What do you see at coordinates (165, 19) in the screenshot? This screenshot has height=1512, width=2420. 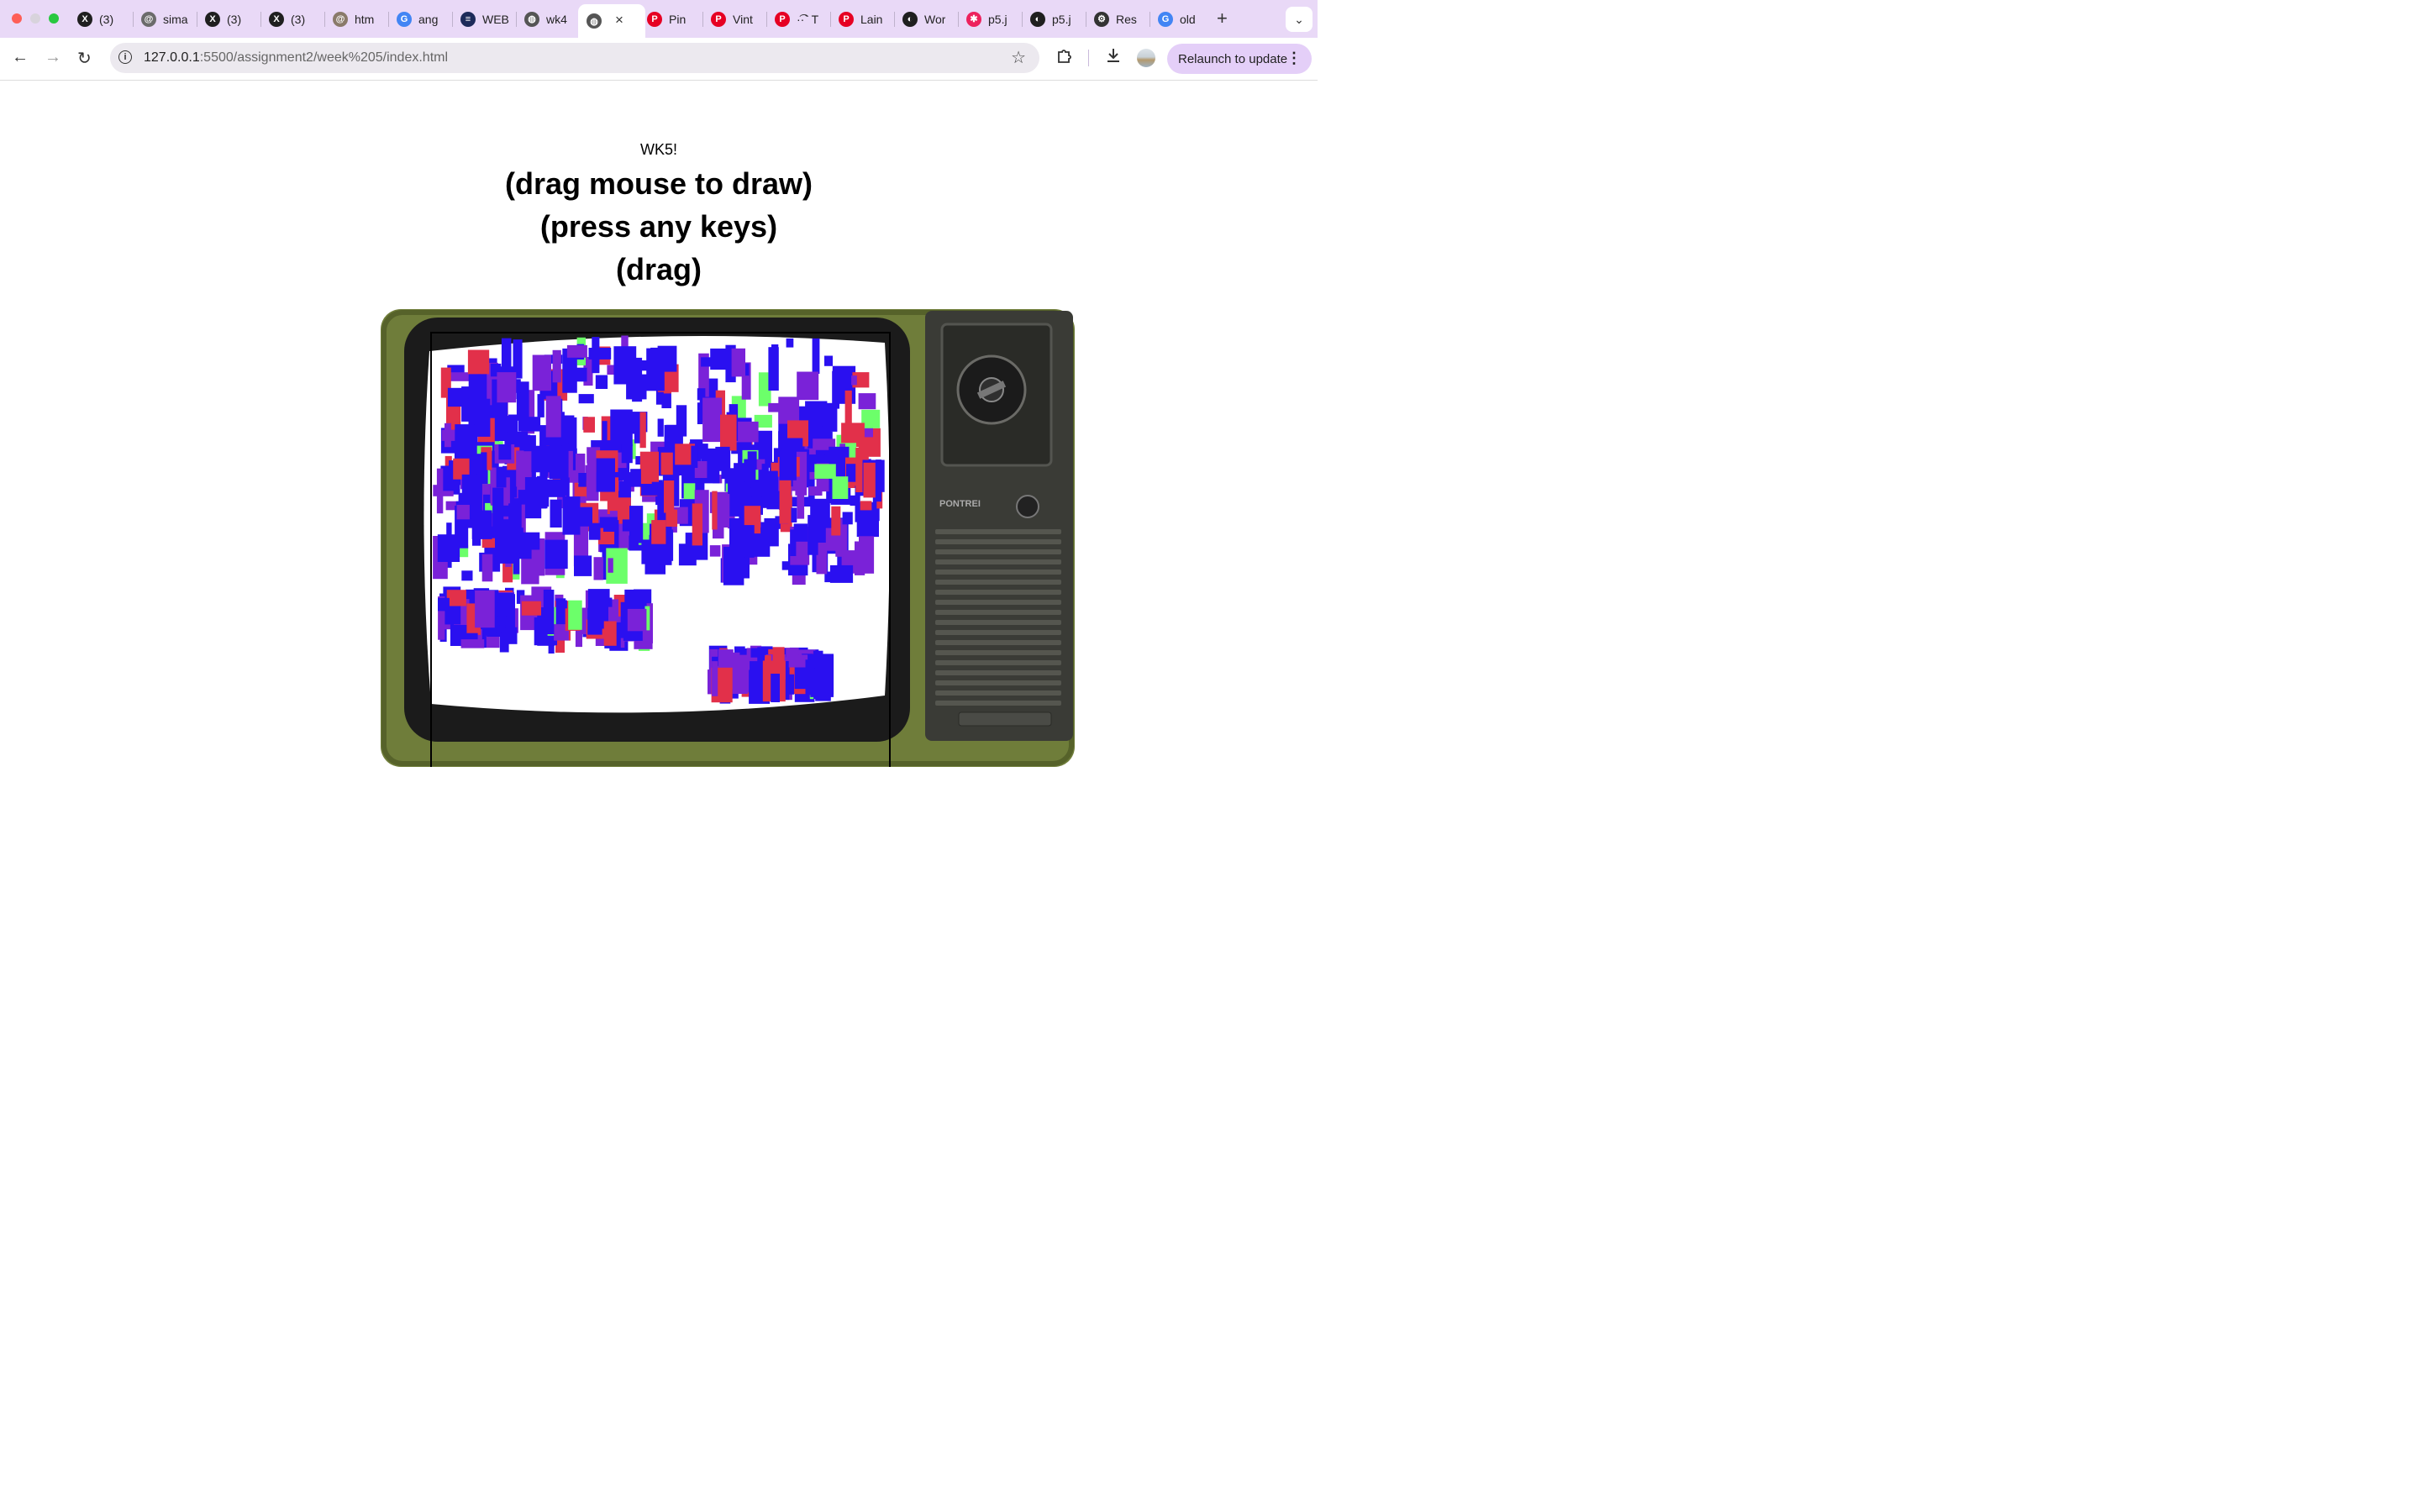 I see `tab-1: @ sima` at bounding box center [165, 19].